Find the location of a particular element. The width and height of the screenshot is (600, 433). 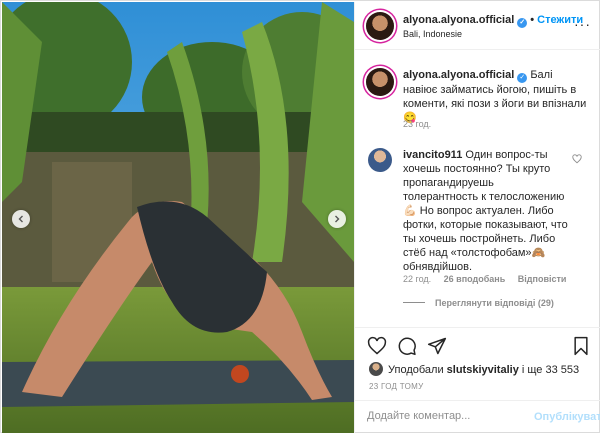

add-comment-bar: Опублікувати is located at coordinates (477, 416).